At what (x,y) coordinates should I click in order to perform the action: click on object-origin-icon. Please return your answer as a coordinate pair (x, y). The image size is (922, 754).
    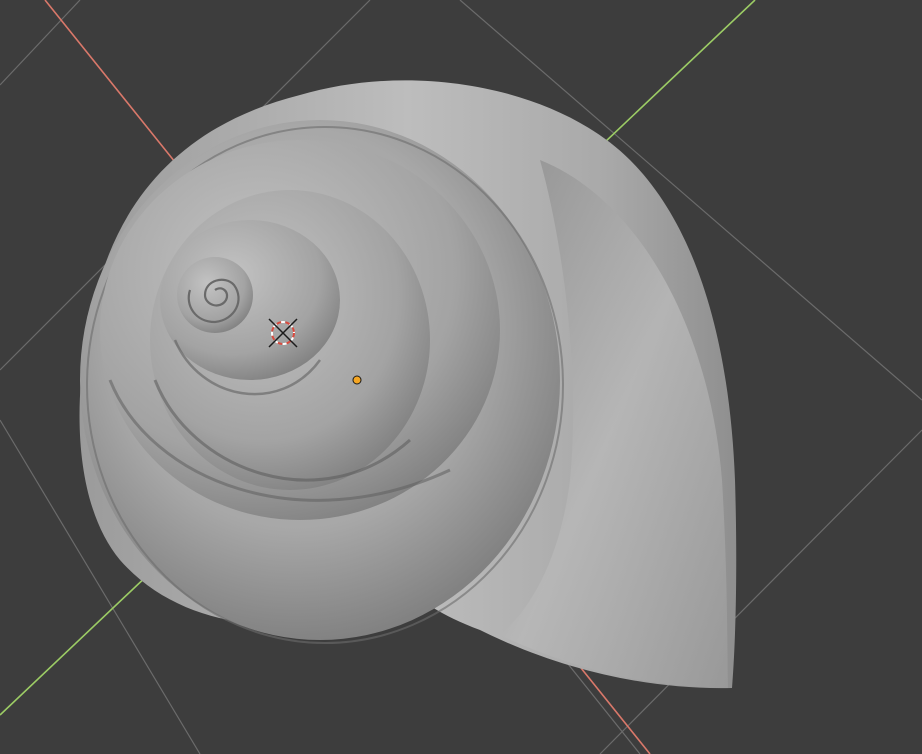
    Looking at the image, I should click on (357, 380).